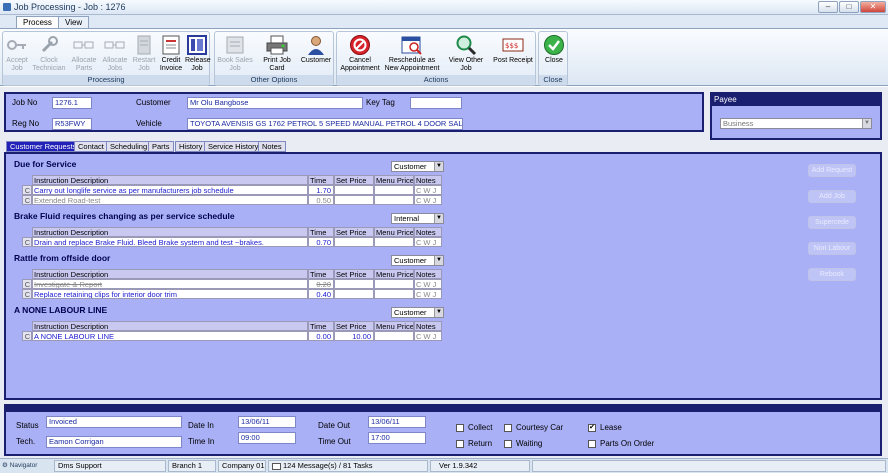  I want to click on date-in-field: 13/06/11, so click(267, 422).